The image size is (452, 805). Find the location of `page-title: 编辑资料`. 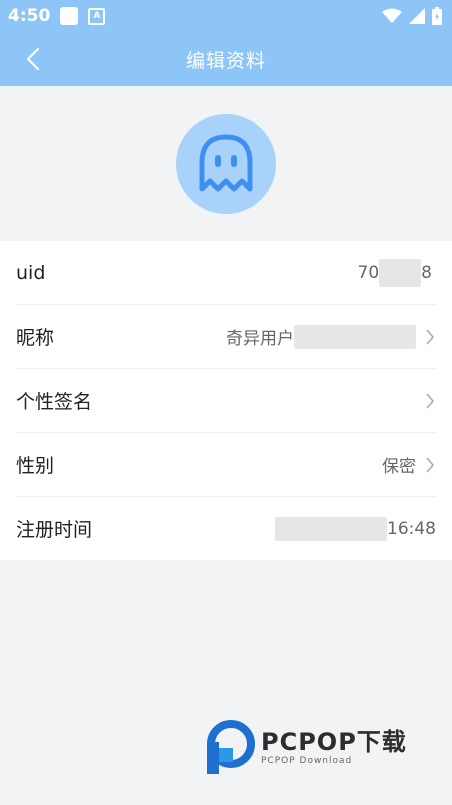

page-title: 编辑资料 is located at coordinates (225, 60).